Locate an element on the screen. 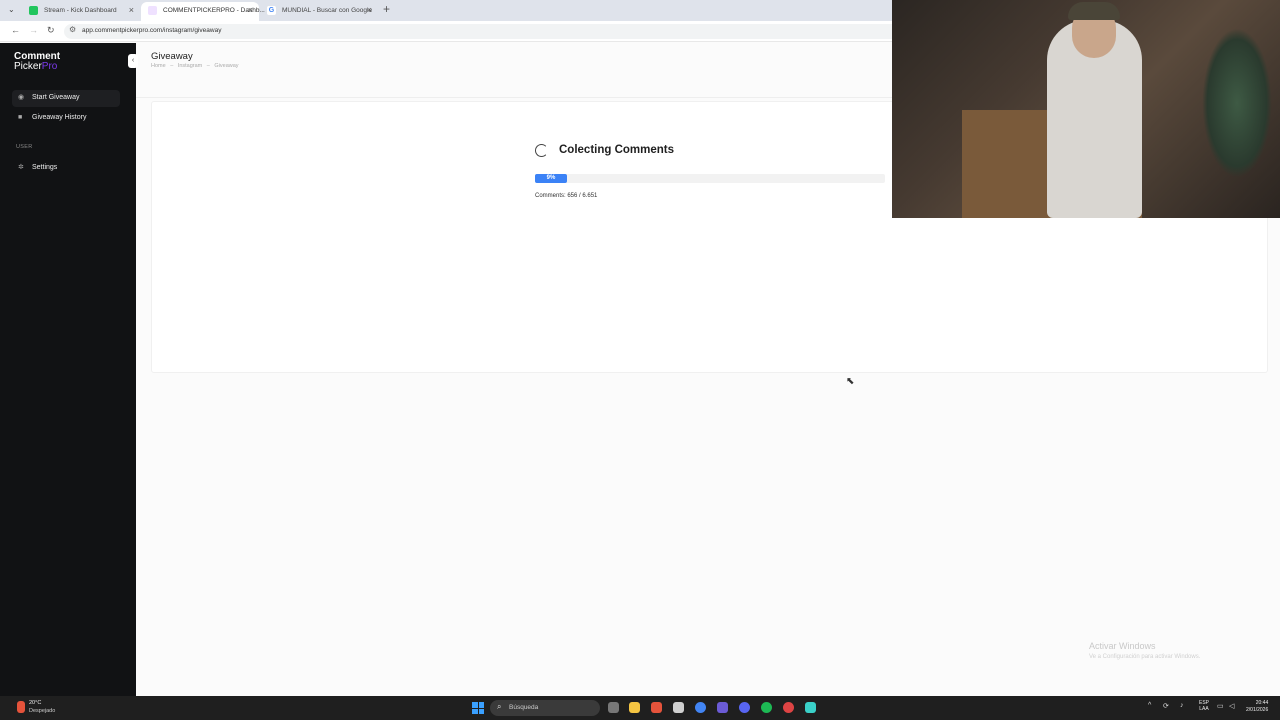  mouse-cursor-icon: ⬉ is located at coordinates (850, 381).